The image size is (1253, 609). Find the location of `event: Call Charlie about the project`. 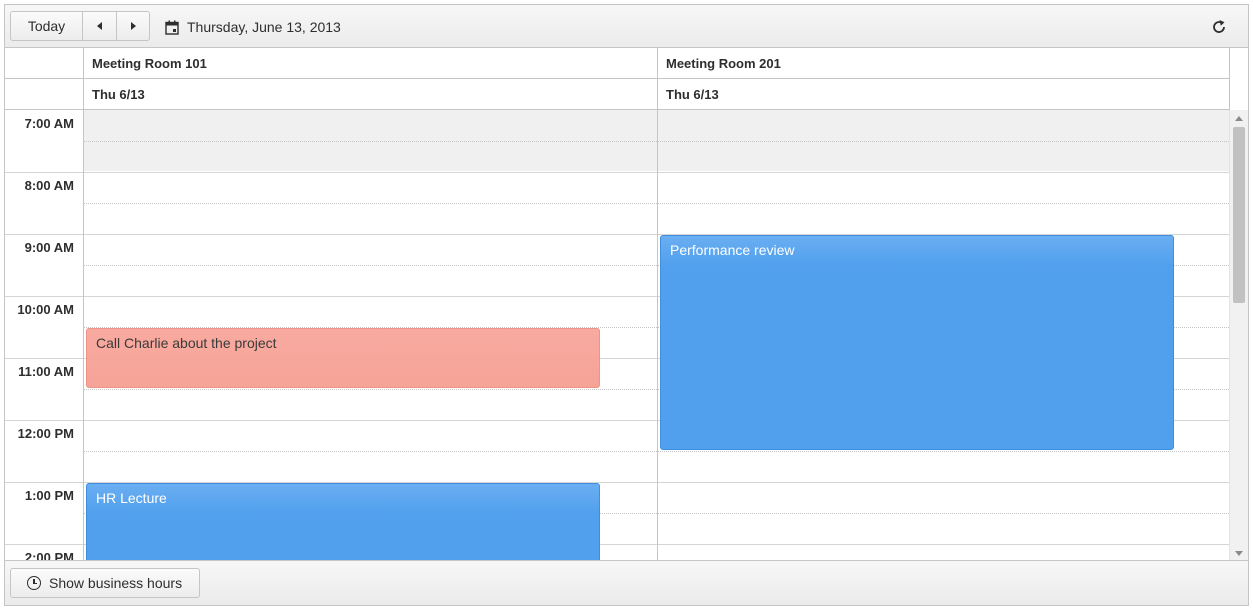

event: Call Charlie about the project is located at coordinates (343, 358).